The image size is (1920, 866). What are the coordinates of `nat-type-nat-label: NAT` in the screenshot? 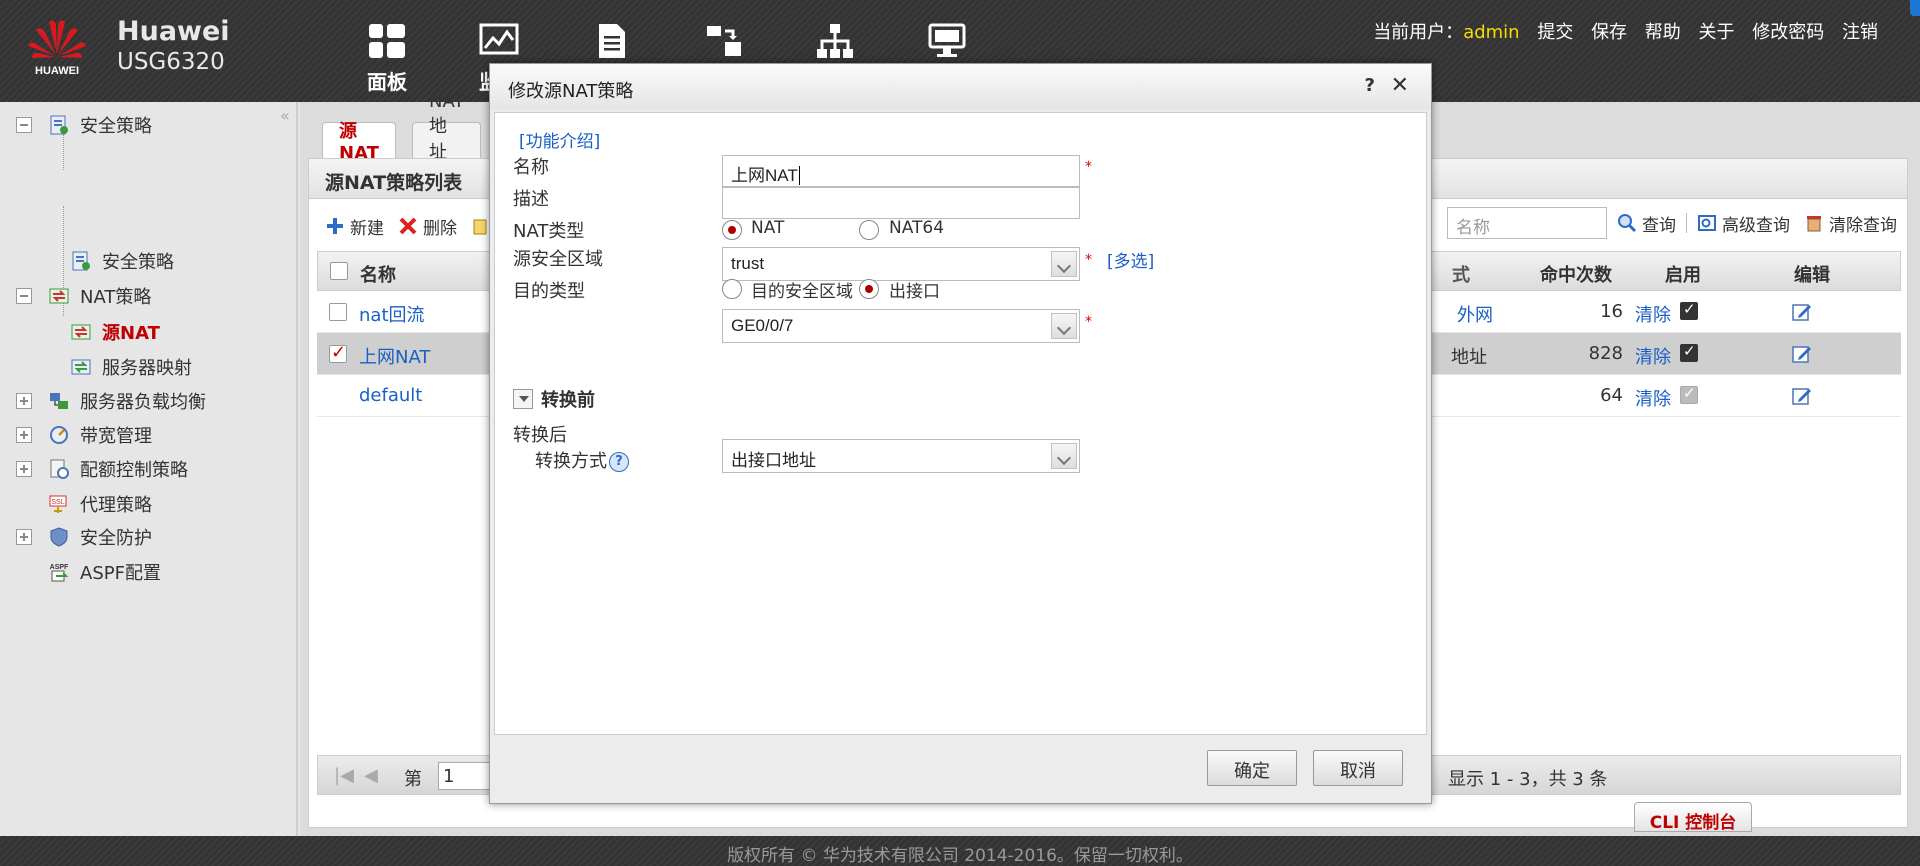 It's located at (768, 228).